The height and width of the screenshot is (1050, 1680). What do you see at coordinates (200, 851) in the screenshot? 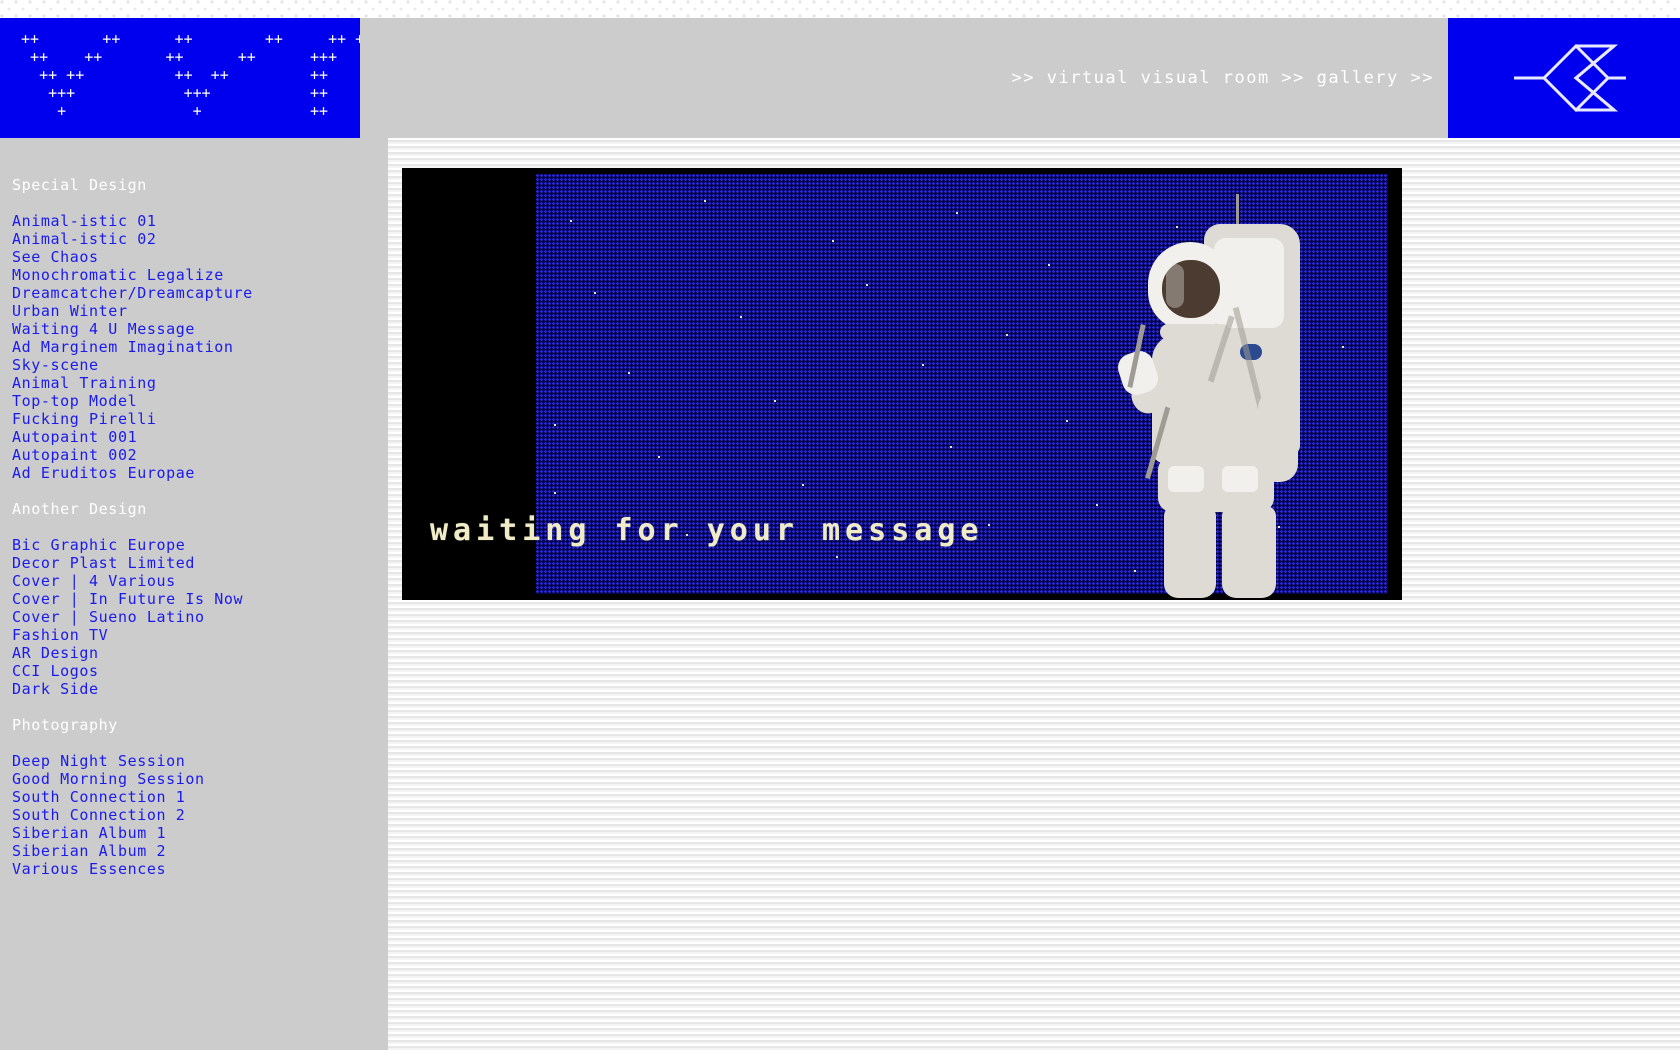
I see `sidebar-item-siberian-album-2: Siberian Album 2` at bounding box center [200, 851].